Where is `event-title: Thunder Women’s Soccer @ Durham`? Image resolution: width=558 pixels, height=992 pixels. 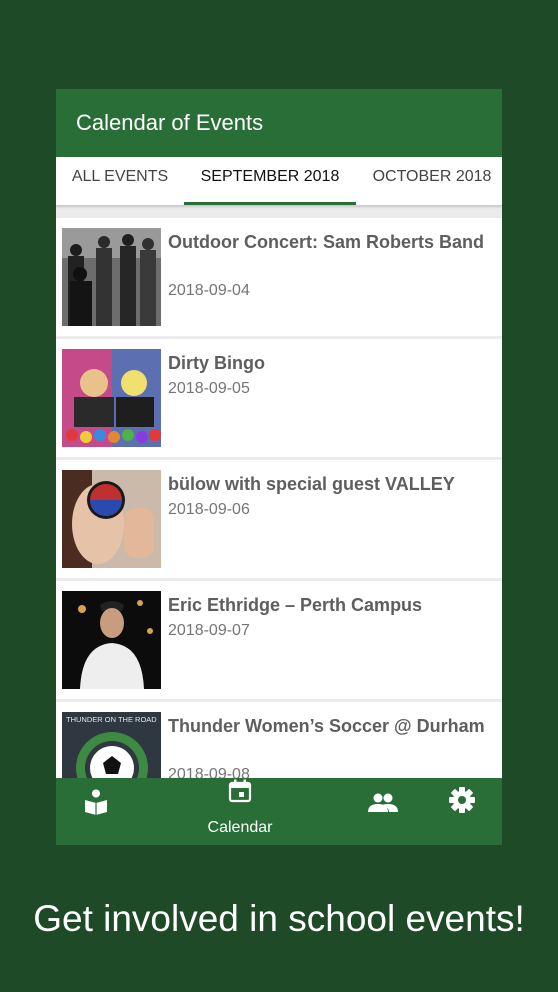 event-title: Thunder Women’s Soccer @ Durham is located at coordinates (326, 726).